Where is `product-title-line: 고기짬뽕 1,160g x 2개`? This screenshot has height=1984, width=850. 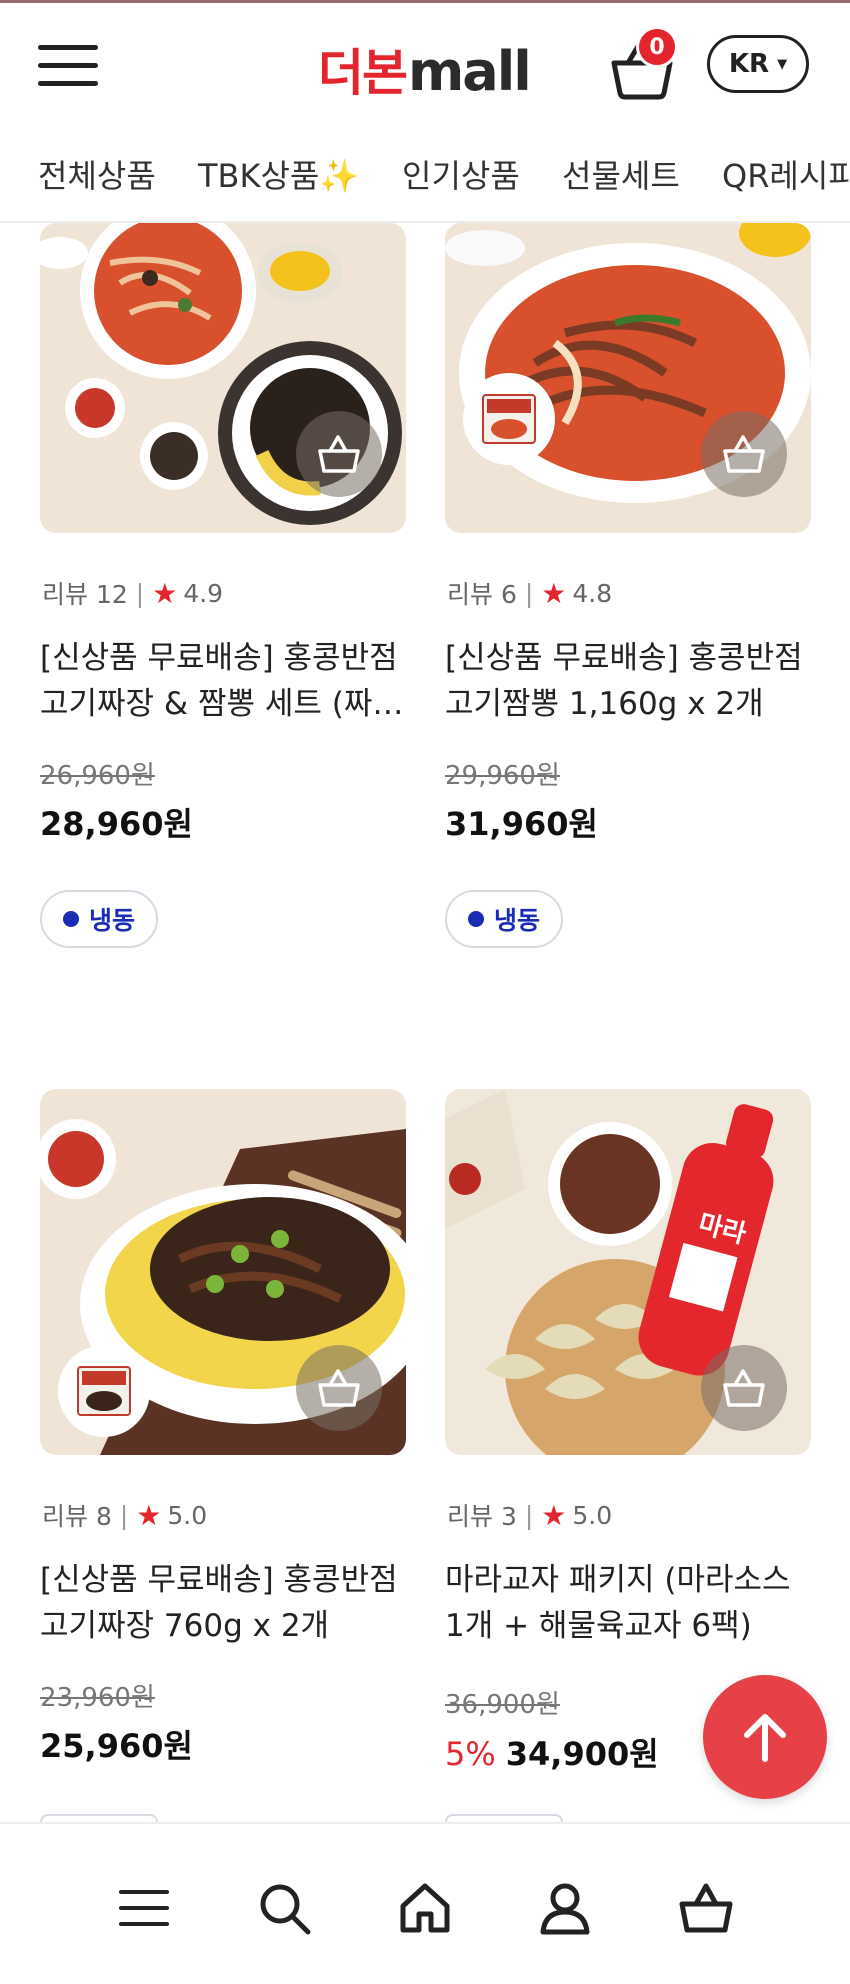 product-title-line: 고기짬뽕 1,160g x 2개 is located at coordinates (604, 704).